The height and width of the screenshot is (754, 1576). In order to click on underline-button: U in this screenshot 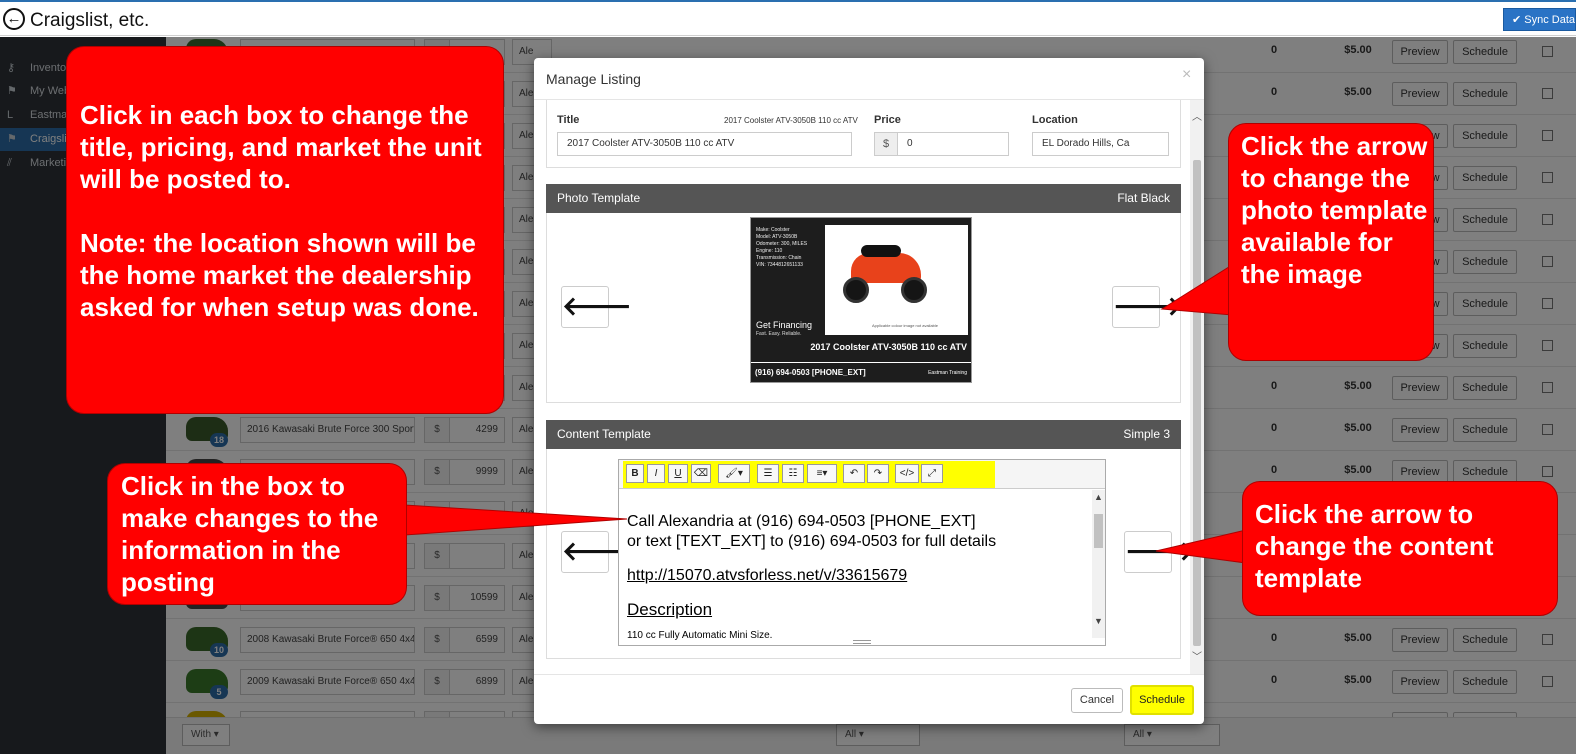, I will do `click(678, 473)`.